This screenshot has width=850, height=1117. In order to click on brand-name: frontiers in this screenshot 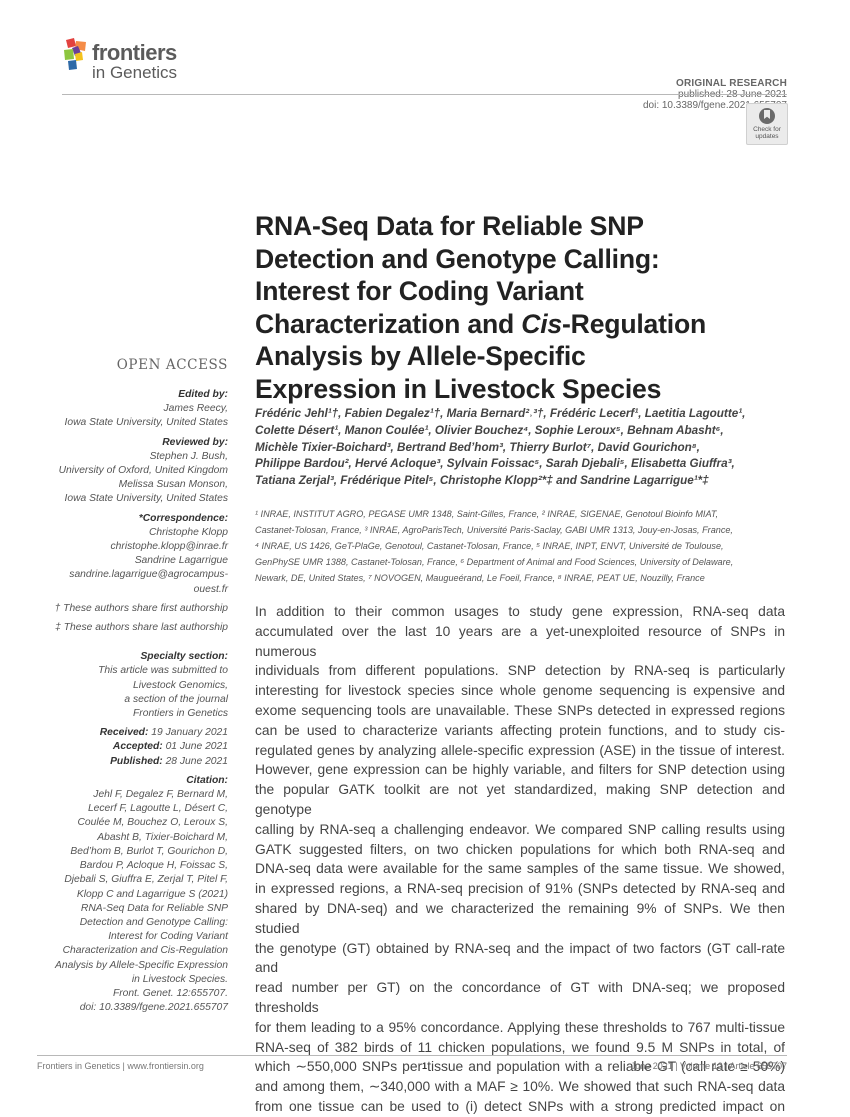, I will do `click(134, 52)`.